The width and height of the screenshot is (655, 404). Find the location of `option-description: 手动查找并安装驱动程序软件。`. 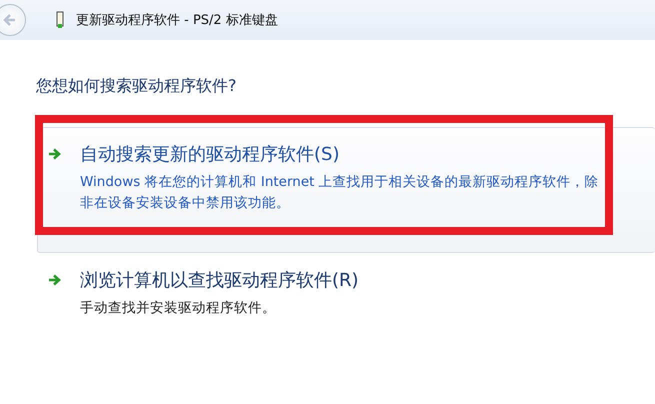

option-description: 手动查找并安装驱动程序软件。 is located at coordinates (178, 308).